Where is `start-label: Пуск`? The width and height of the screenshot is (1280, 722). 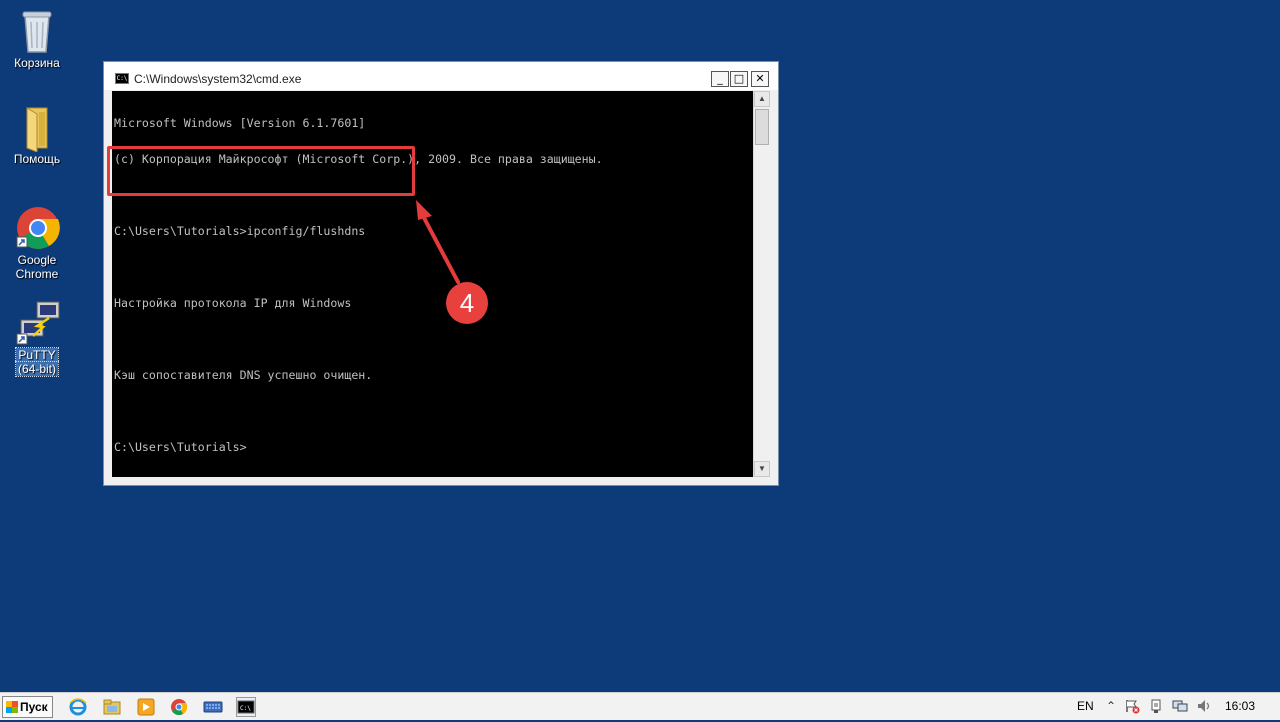
start-label: Пуск is located at coordinates (34, 707).